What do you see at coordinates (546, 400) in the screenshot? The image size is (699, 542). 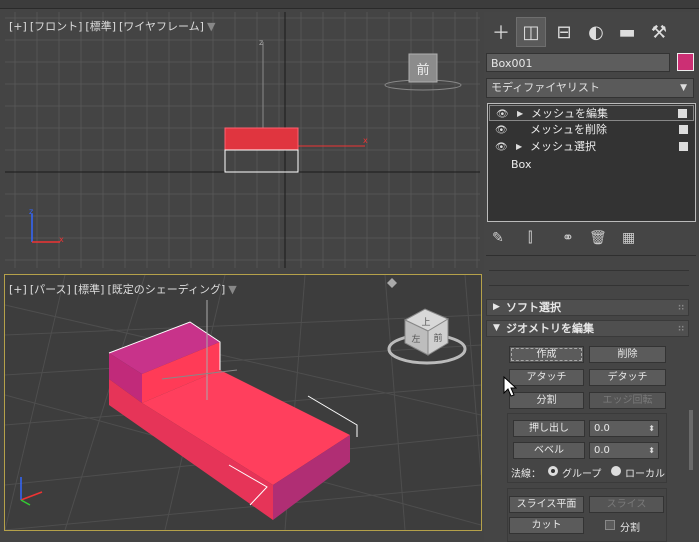 I see `divide-button: 分割` at bounding box center [546, 400].